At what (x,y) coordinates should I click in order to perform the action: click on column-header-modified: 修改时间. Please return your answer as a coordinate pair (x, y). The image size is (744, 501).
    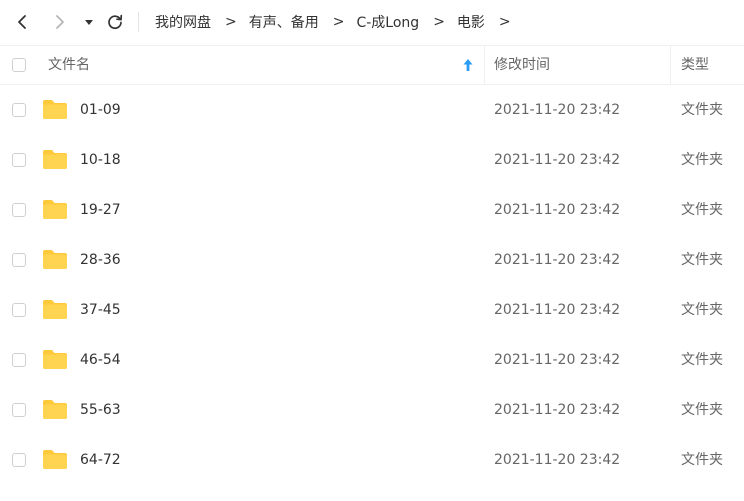
    Looking at the image, I should click on (522, 65).